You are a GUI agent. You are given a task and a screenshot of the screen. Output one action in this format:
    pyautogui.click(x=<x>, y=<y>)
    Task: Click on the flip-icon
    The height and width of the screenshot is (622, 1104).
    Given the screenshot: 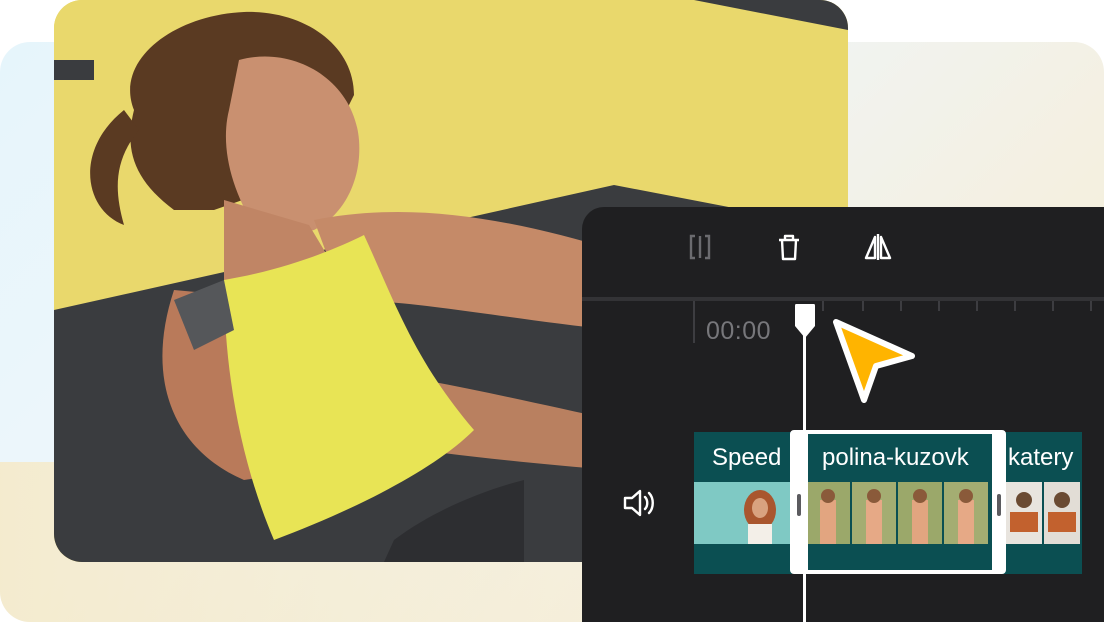 What is the action you would take?
    pyautogui.click(x=878, y=247)
    